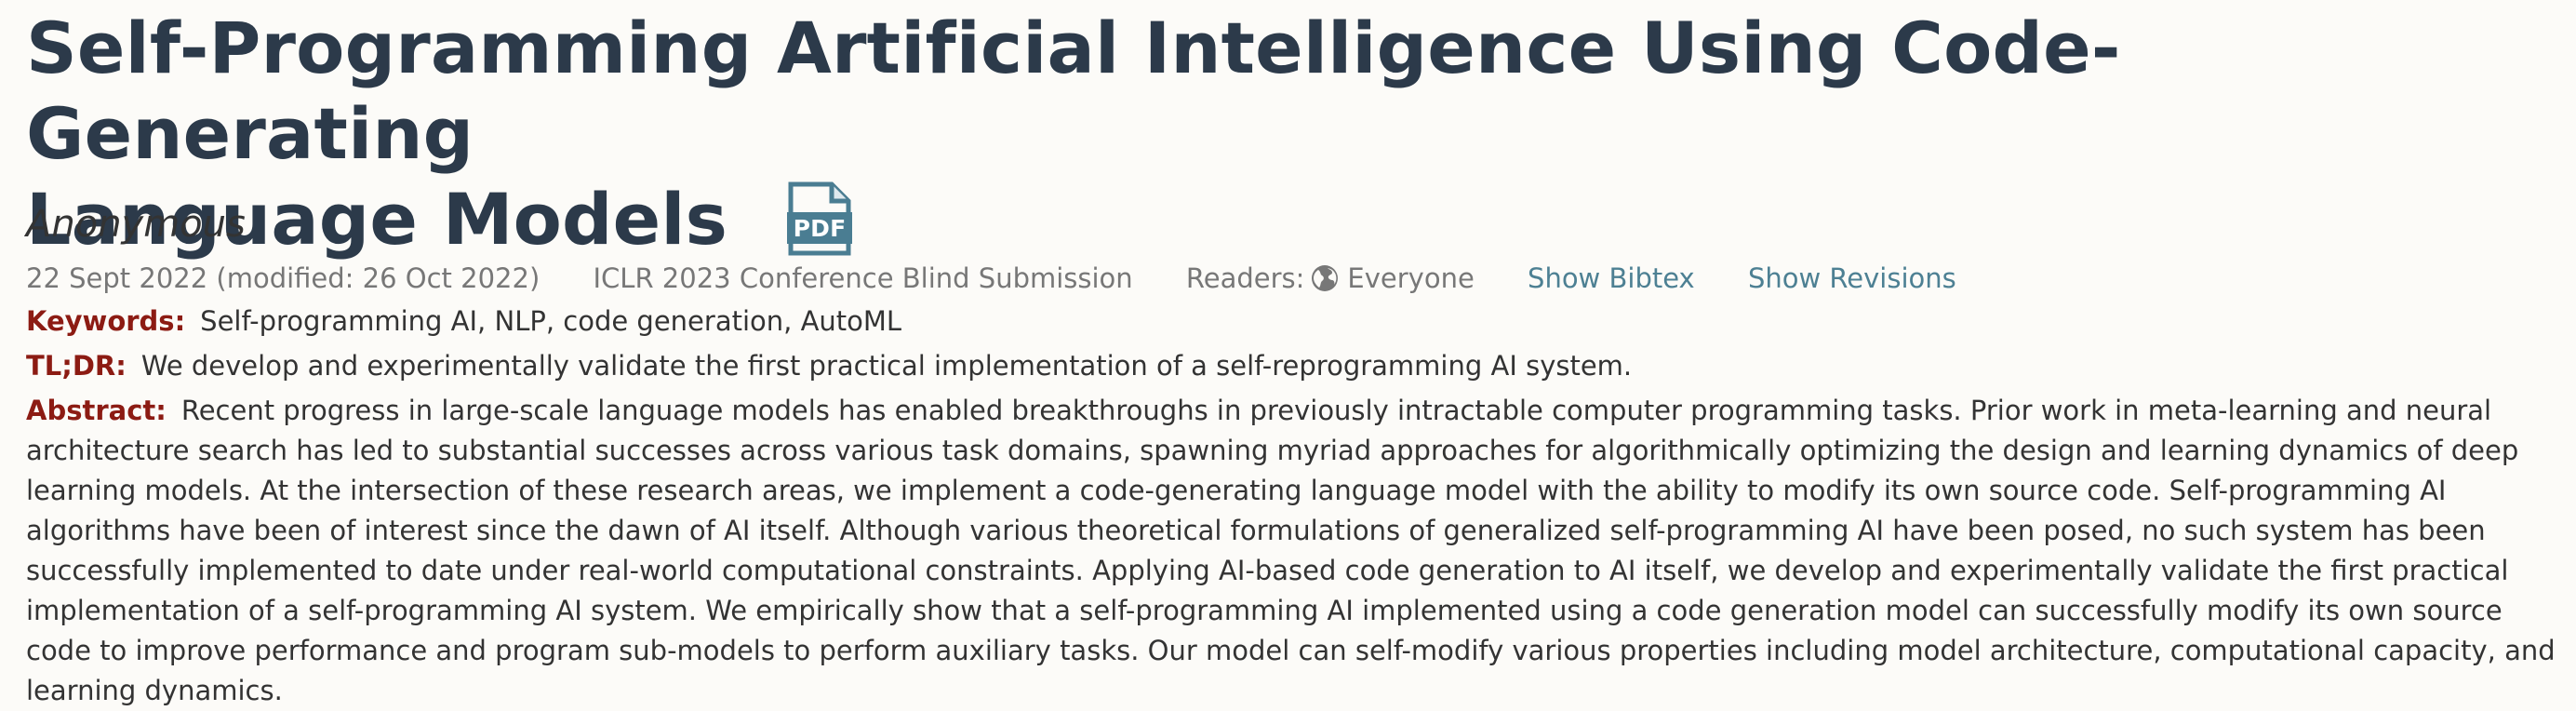  I want to click on paper-readers: Readers: Everyone, so click(1330, 278).